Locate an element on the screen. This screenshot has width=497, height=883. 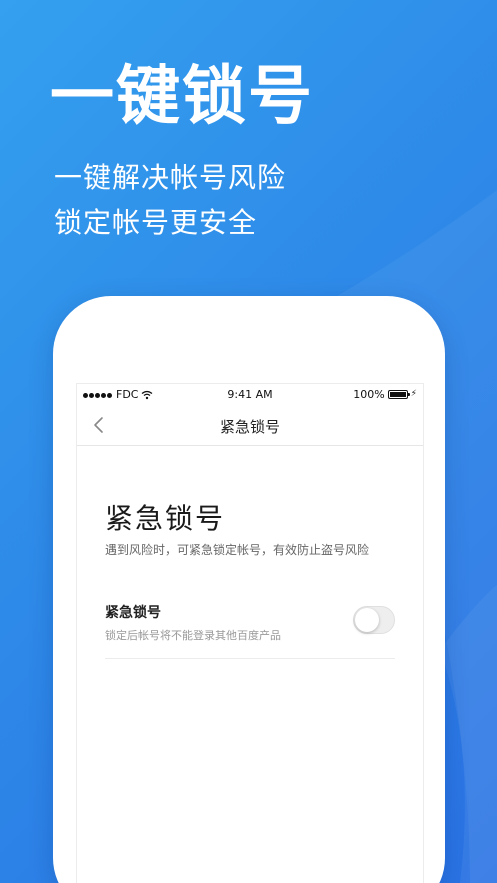
charging-bolt-icon: ⚡ is located at coordinates (413, 394).